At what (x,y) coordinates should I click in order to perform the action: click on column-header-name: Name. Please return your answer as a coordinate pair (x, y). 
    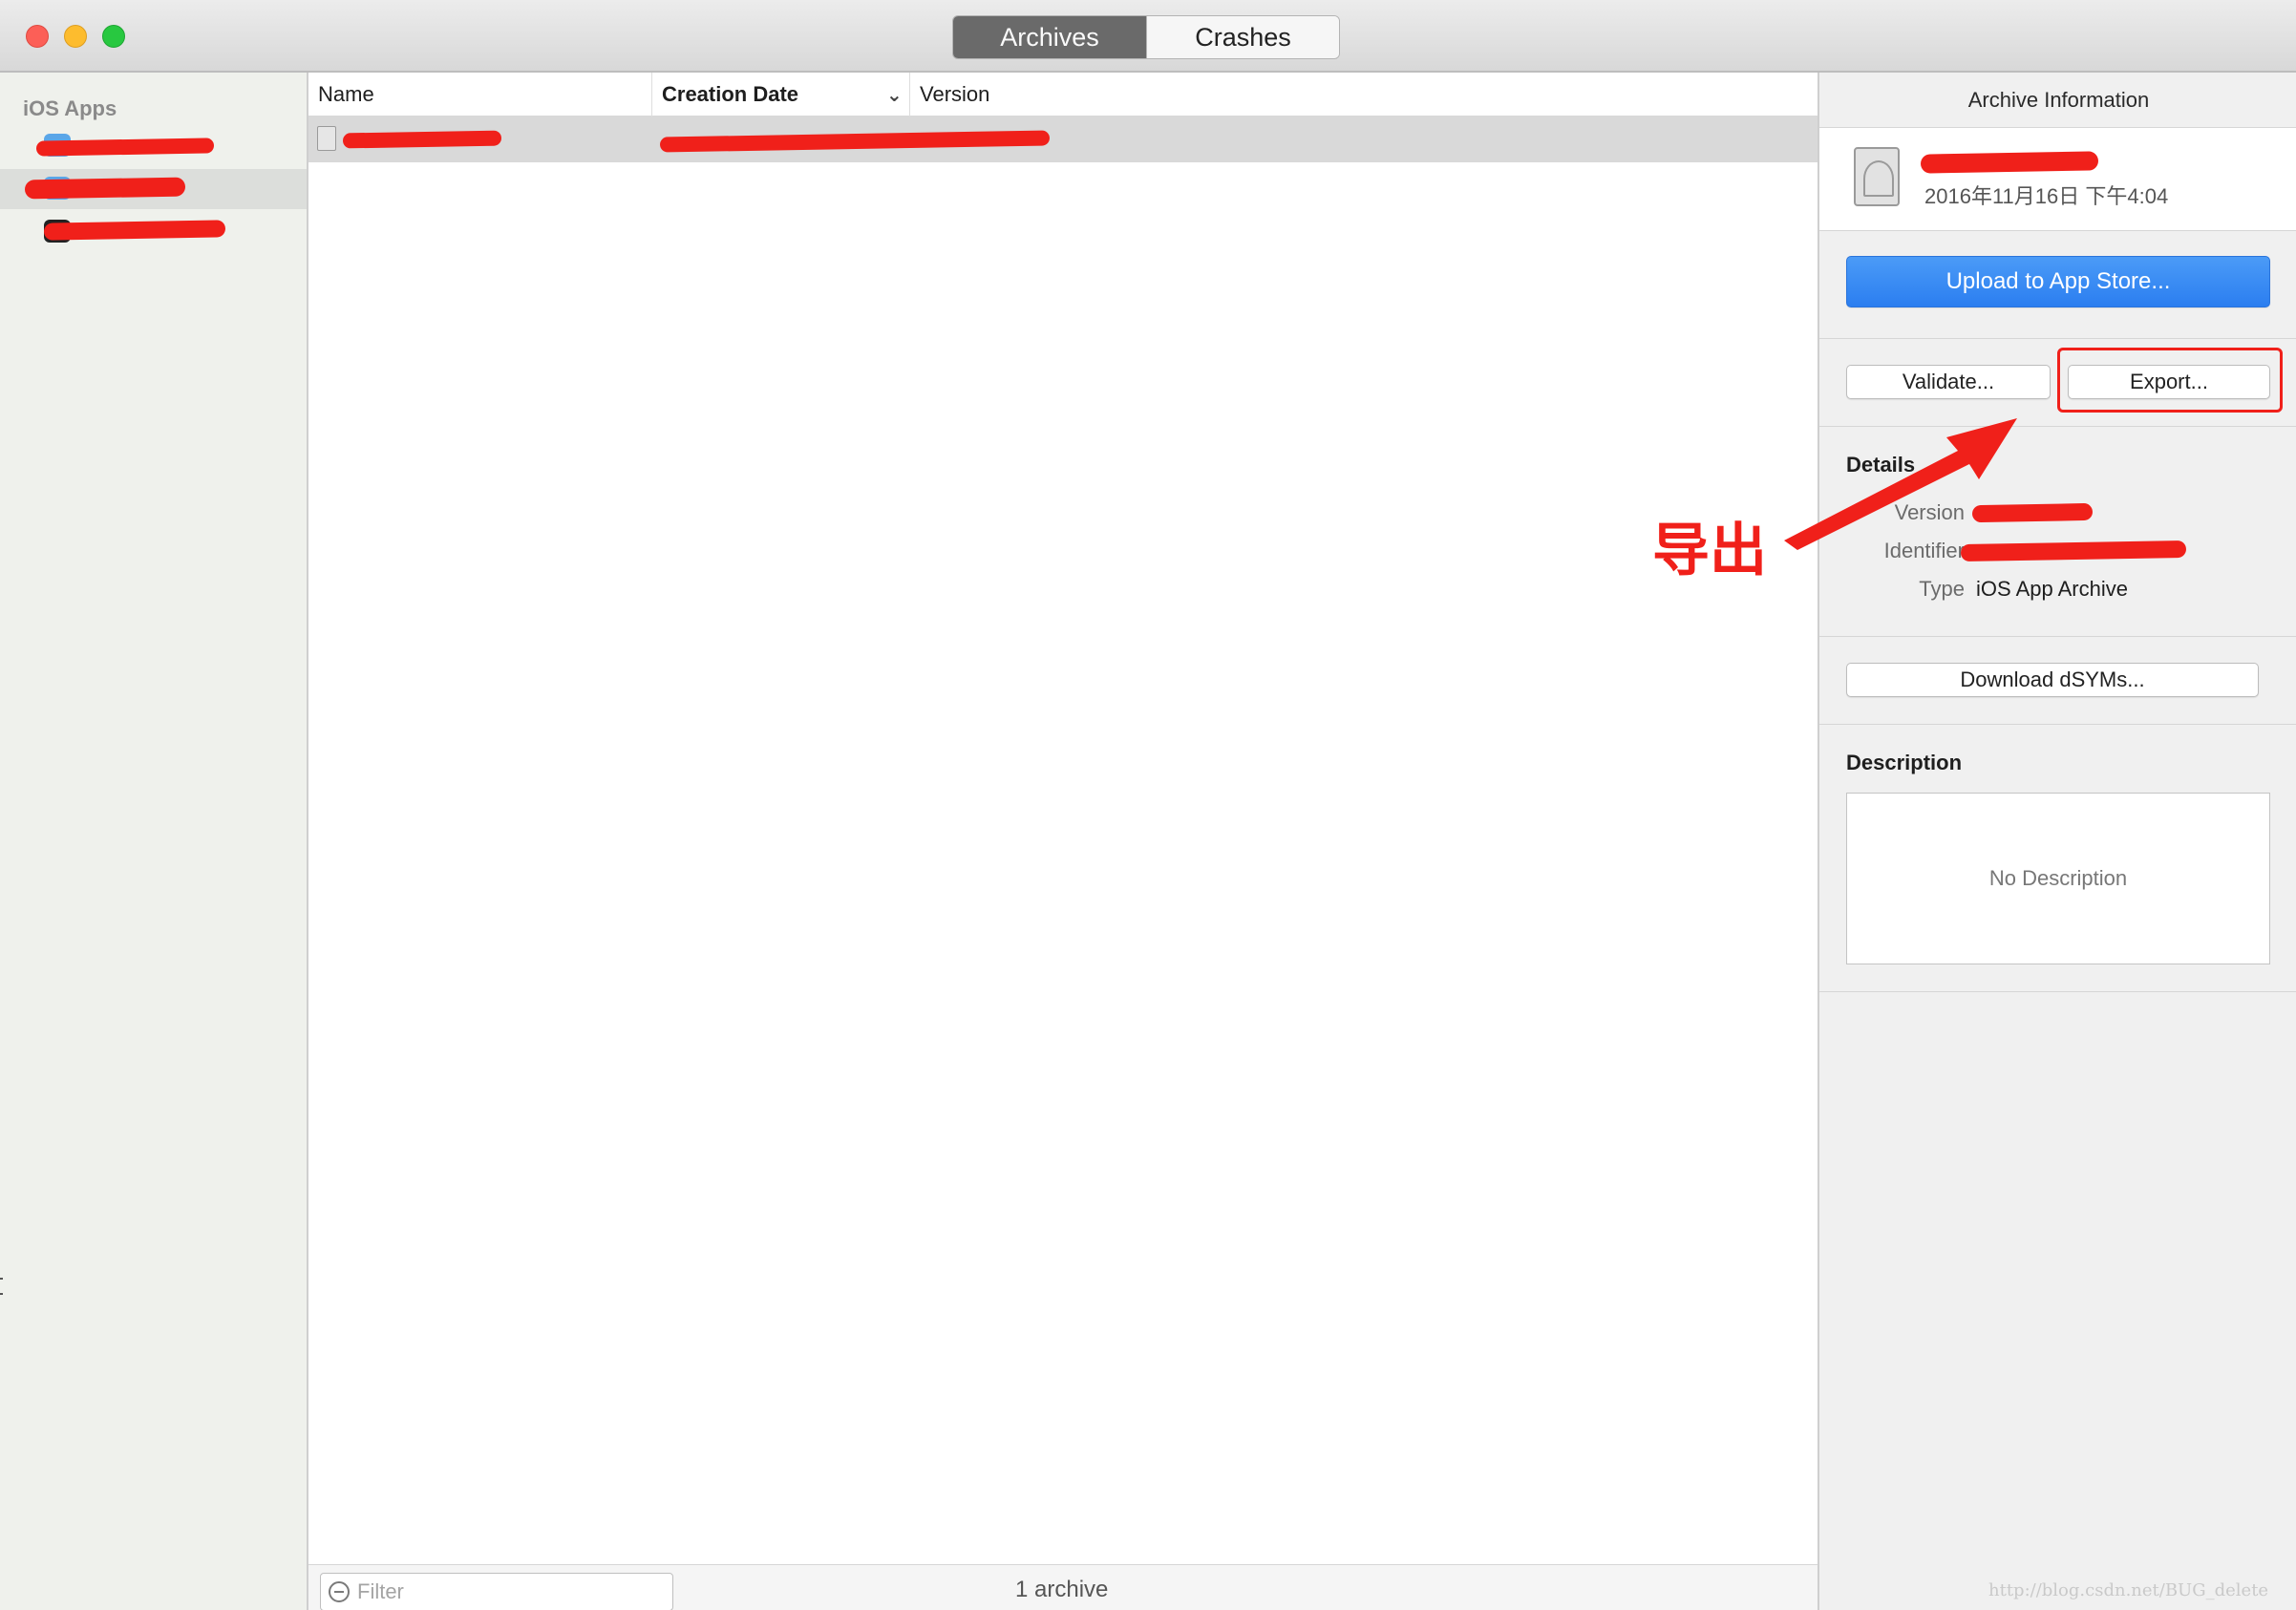
    Looking at the image, I should click on (480, 95).